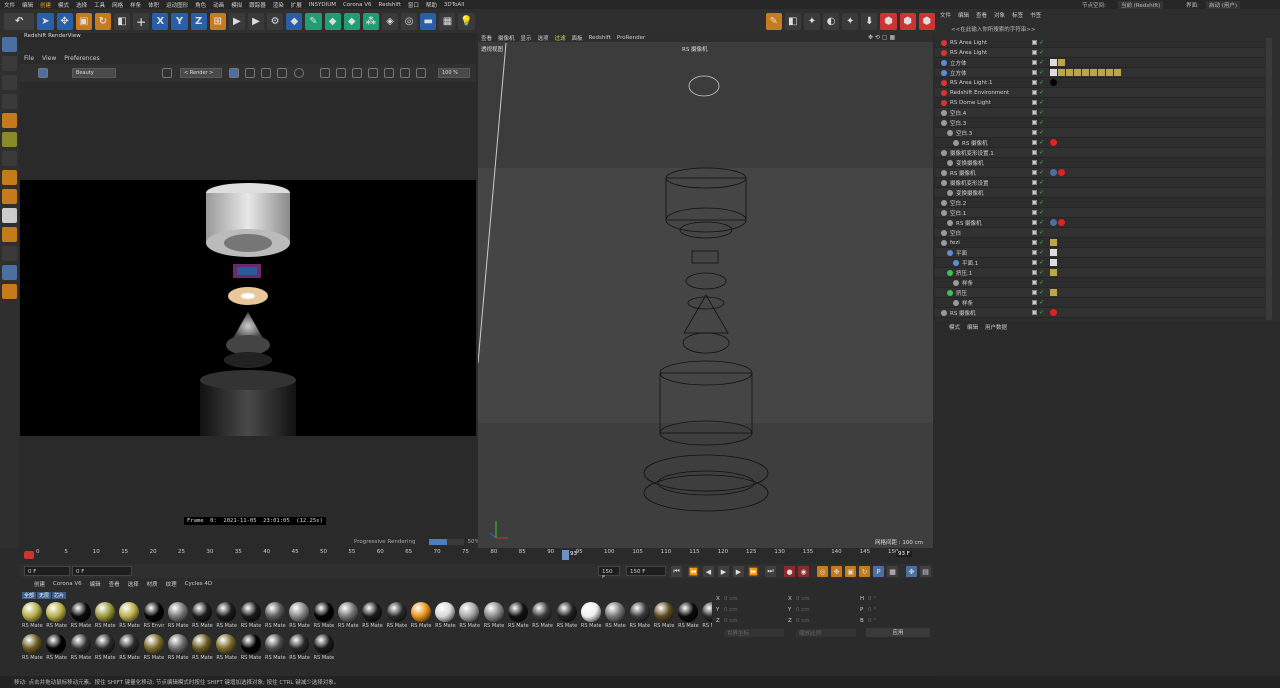 The image size is (1280, 688). What do you see at coordinates (59, 595) in the screenshot?
I see `mat-tab: 芯片` at bounding box center [59, 595].